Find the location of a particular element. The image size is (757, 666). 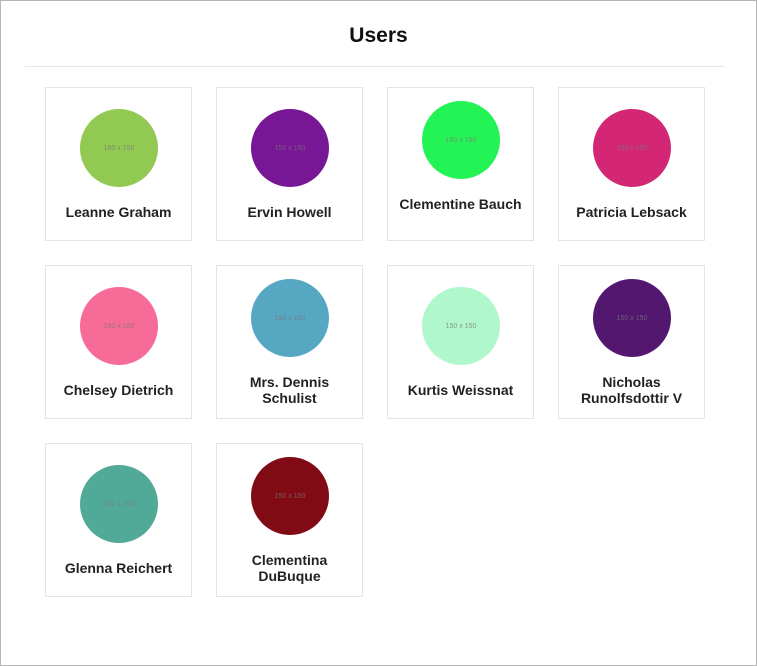

user-name: Glenna Reichert is located at coordinates (118, 568).